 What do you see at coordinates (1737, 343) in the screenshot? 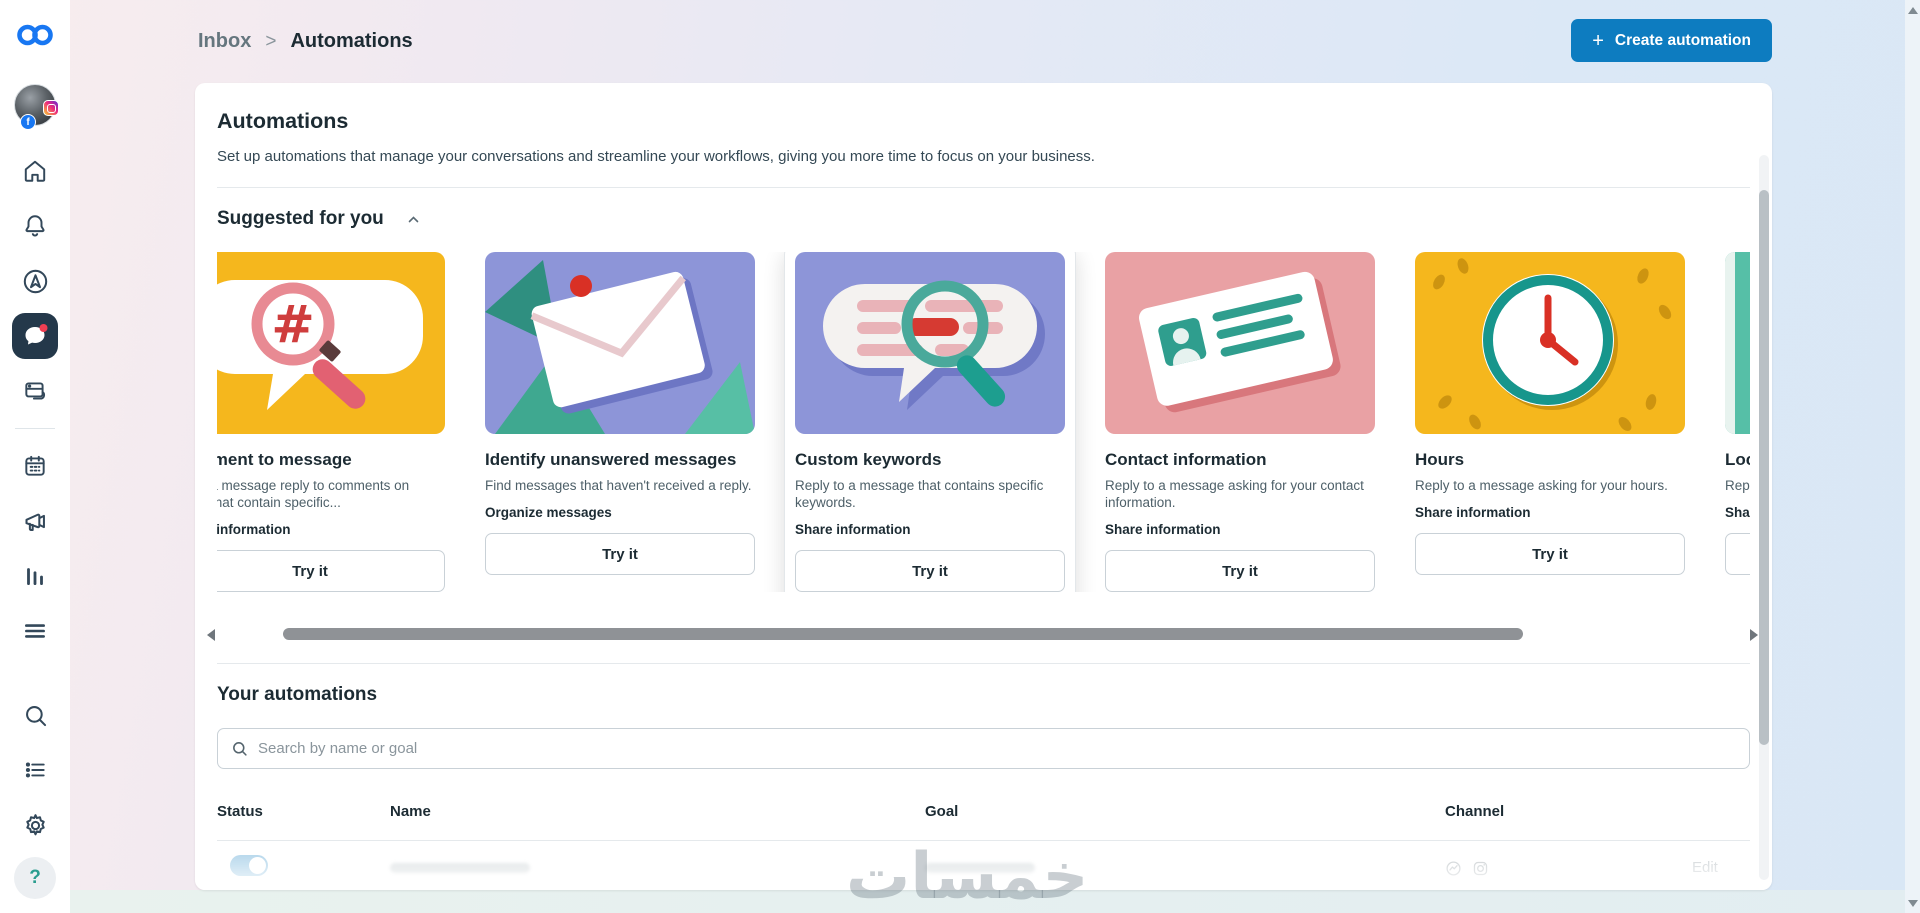
I see `location-illustration` at bounding box center [1737, 343].